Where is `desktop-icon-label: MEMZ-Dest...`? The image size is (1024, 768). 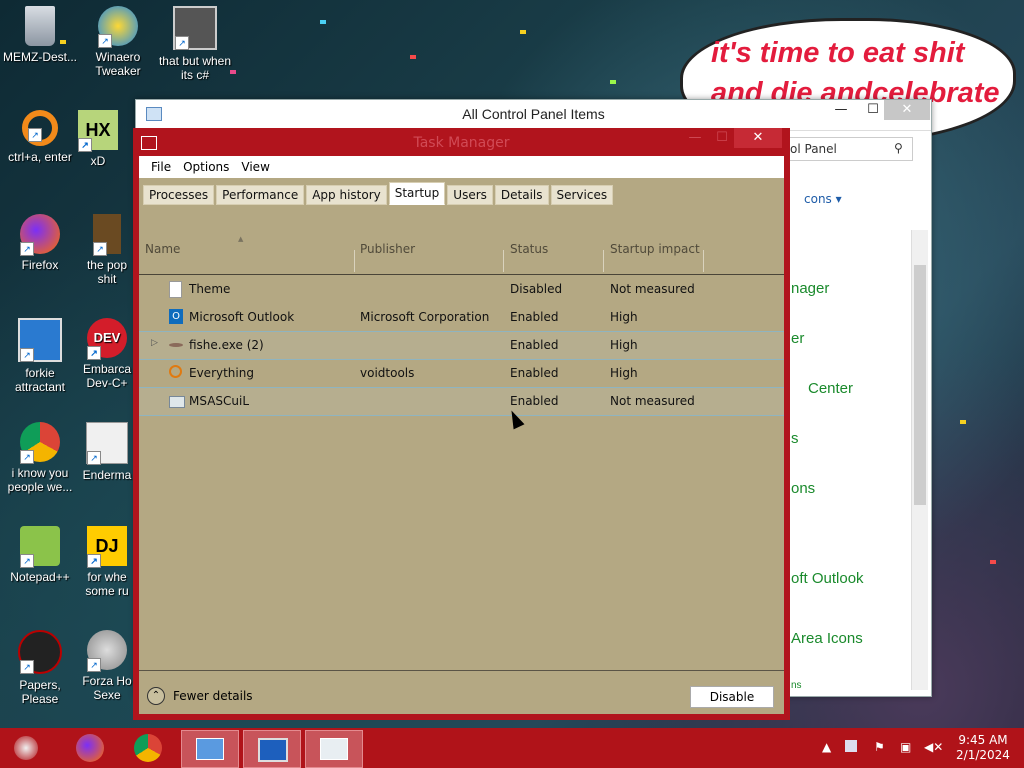
desktop-icon-label: MEMZ-Dest... is located at coordinates (40, 57).